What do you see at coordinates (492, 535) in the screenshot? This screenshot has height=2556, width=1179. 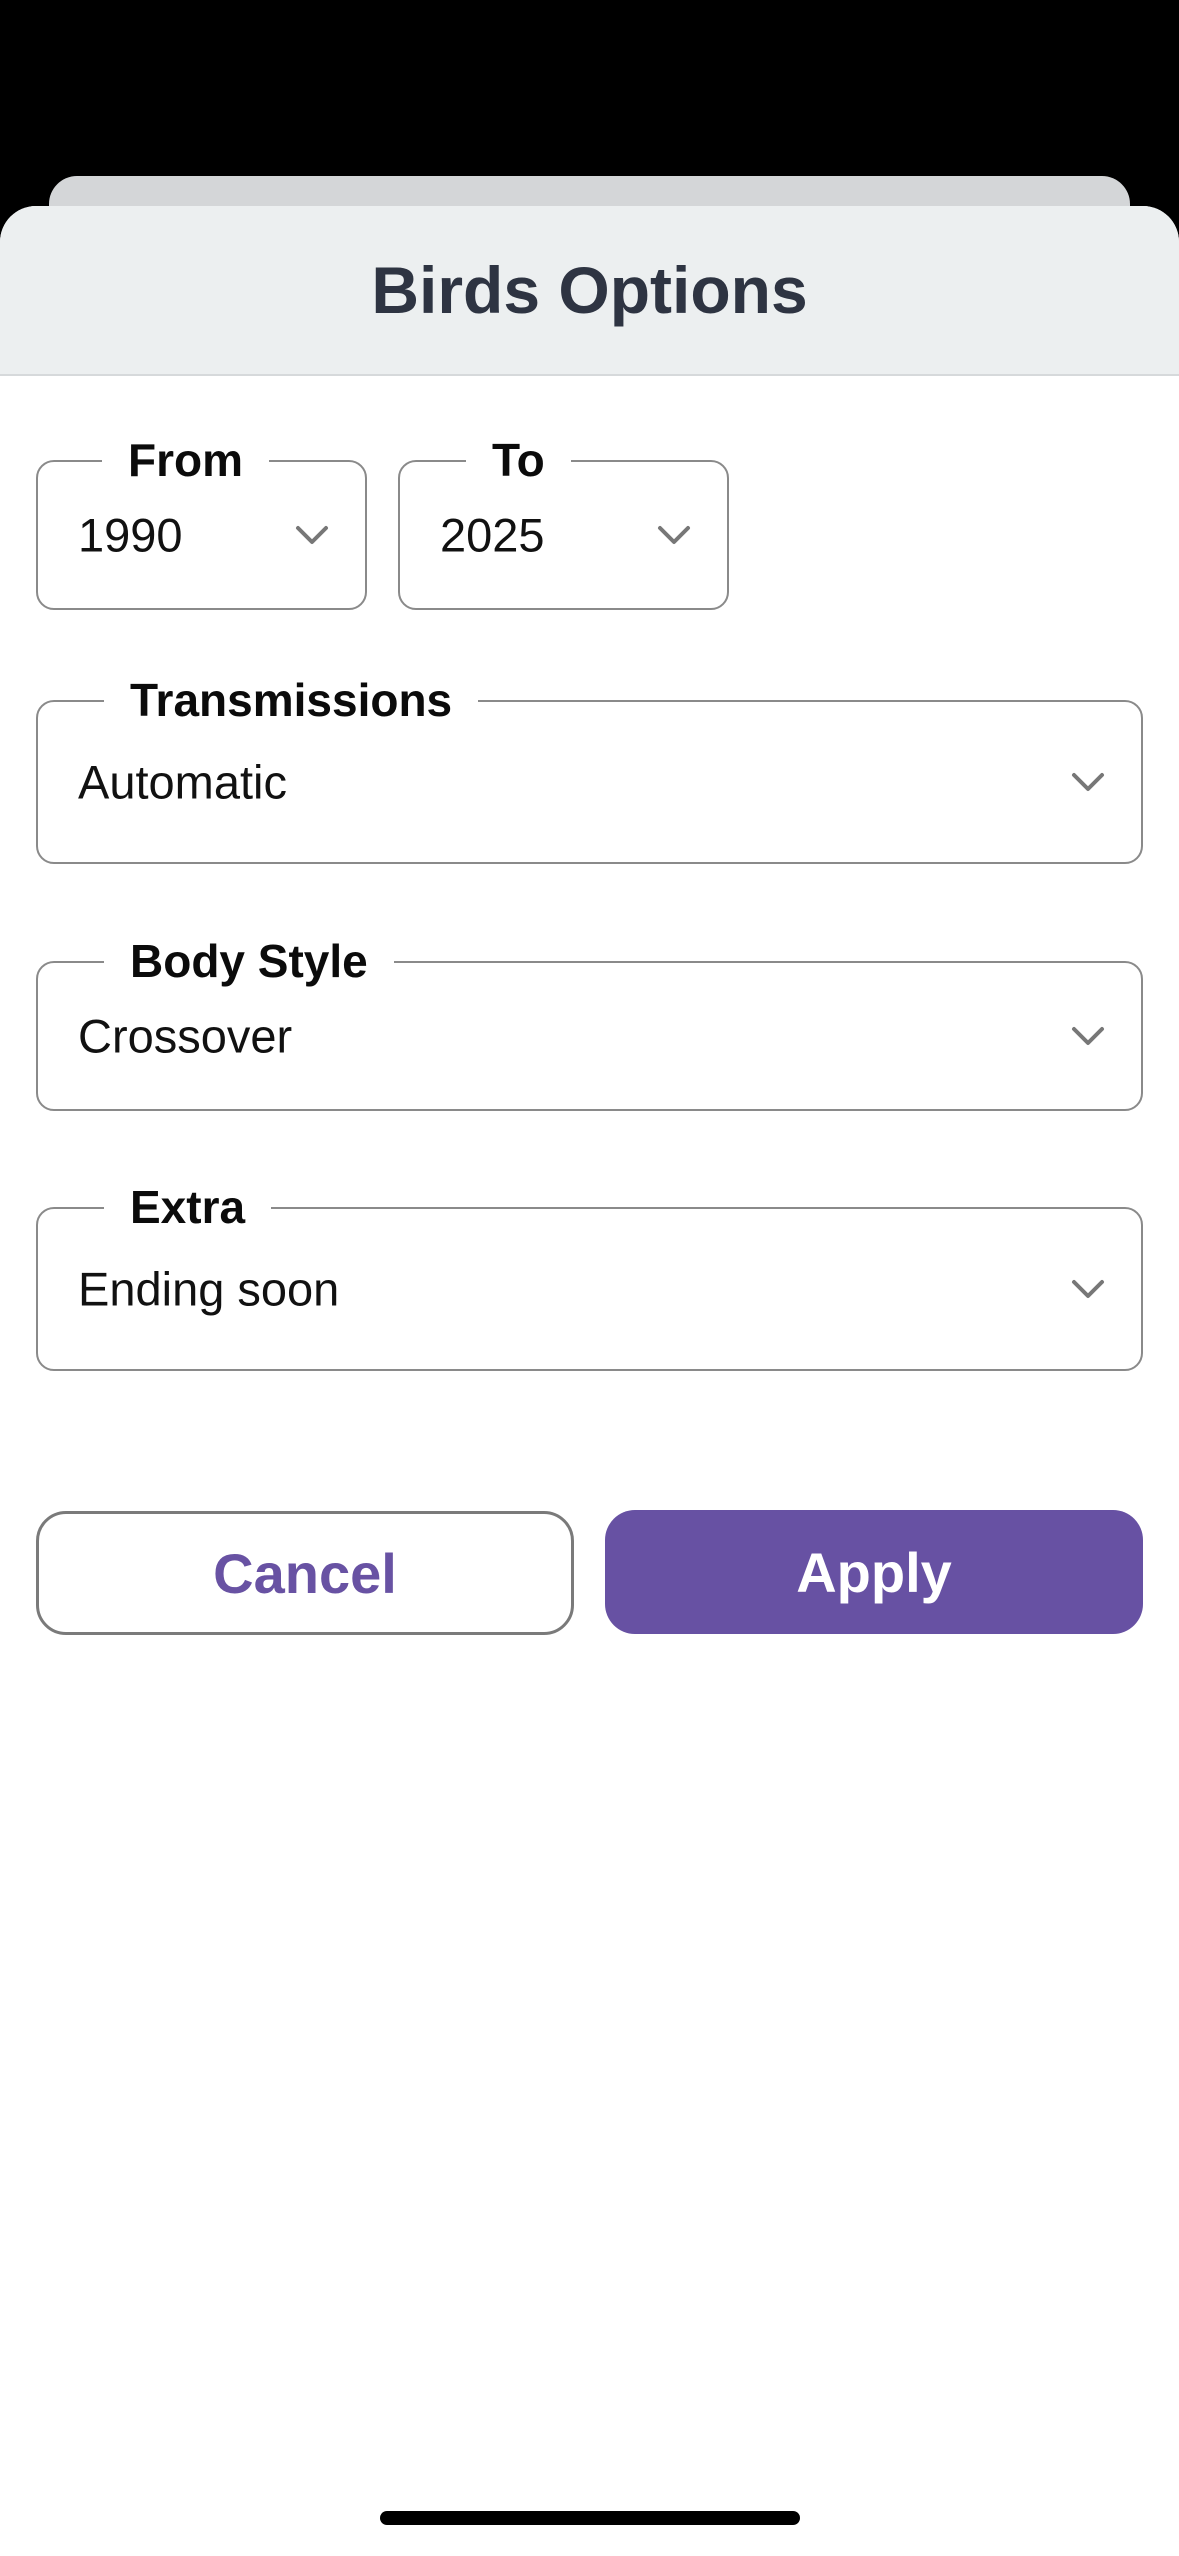 I see `to-value: 2025` at bounding box center [492, 535].